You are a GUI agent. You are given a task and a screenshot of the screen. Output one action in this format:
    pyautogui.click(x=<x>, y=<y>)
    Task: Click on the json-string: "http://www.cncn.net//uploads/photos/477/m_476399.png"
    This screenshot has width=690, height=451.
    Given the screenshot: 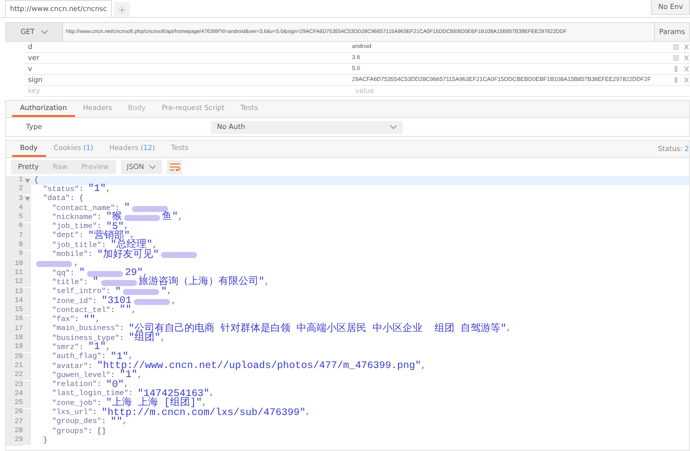 What is the action you would take?
    pyautogui.click(x=259, y=367)
    